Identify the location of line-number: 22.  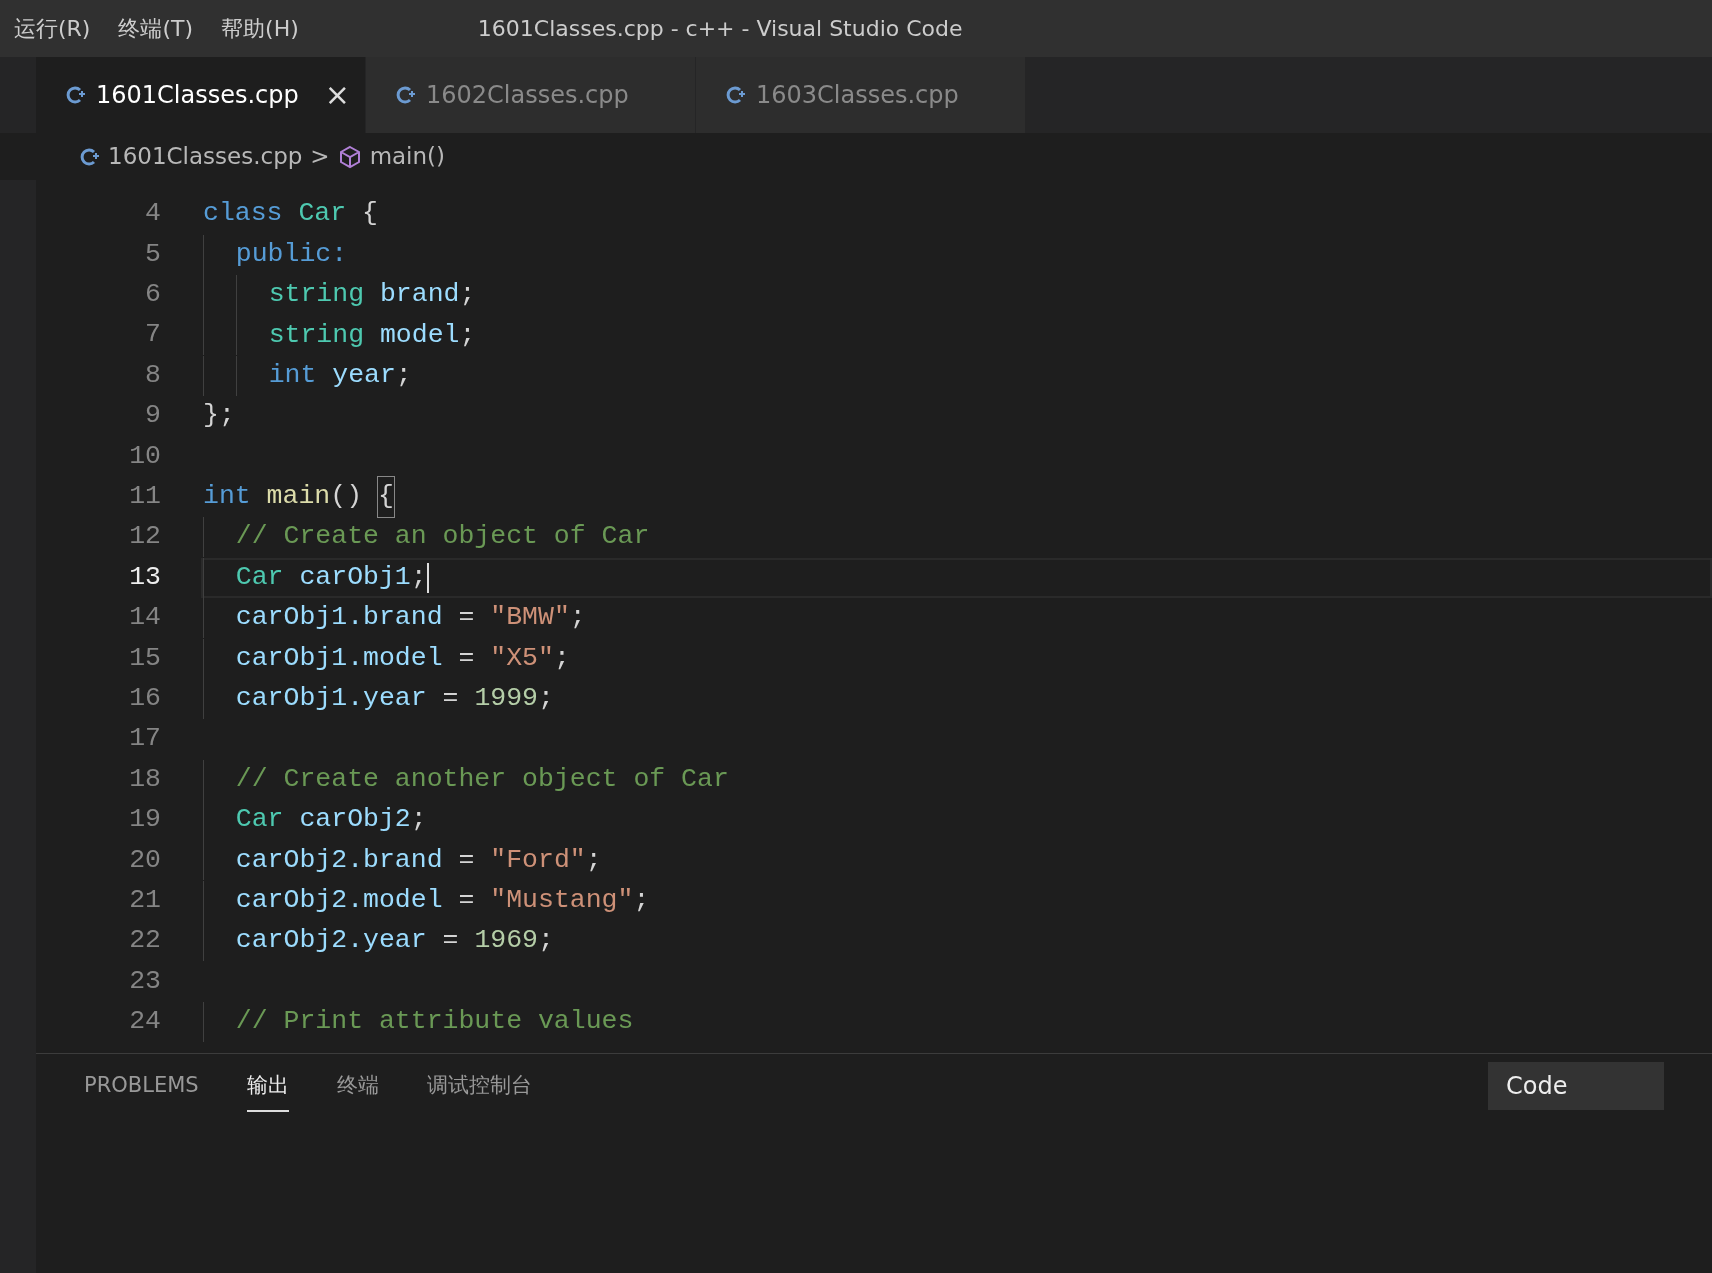
(144, 941).